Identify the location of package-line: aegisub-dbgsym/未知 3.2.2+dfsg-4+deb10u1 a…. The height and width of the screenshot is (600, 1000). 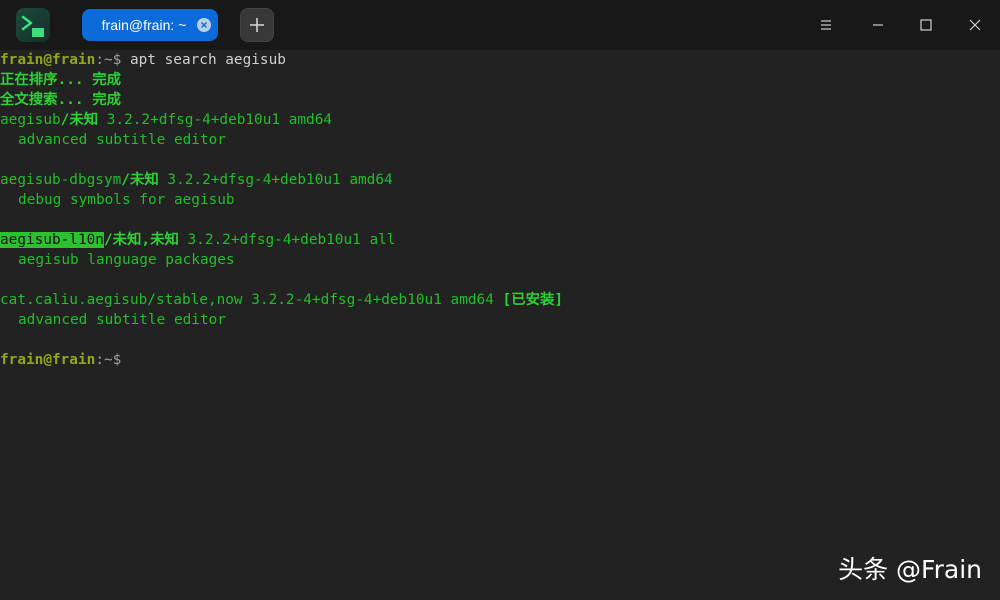
(500, 180).